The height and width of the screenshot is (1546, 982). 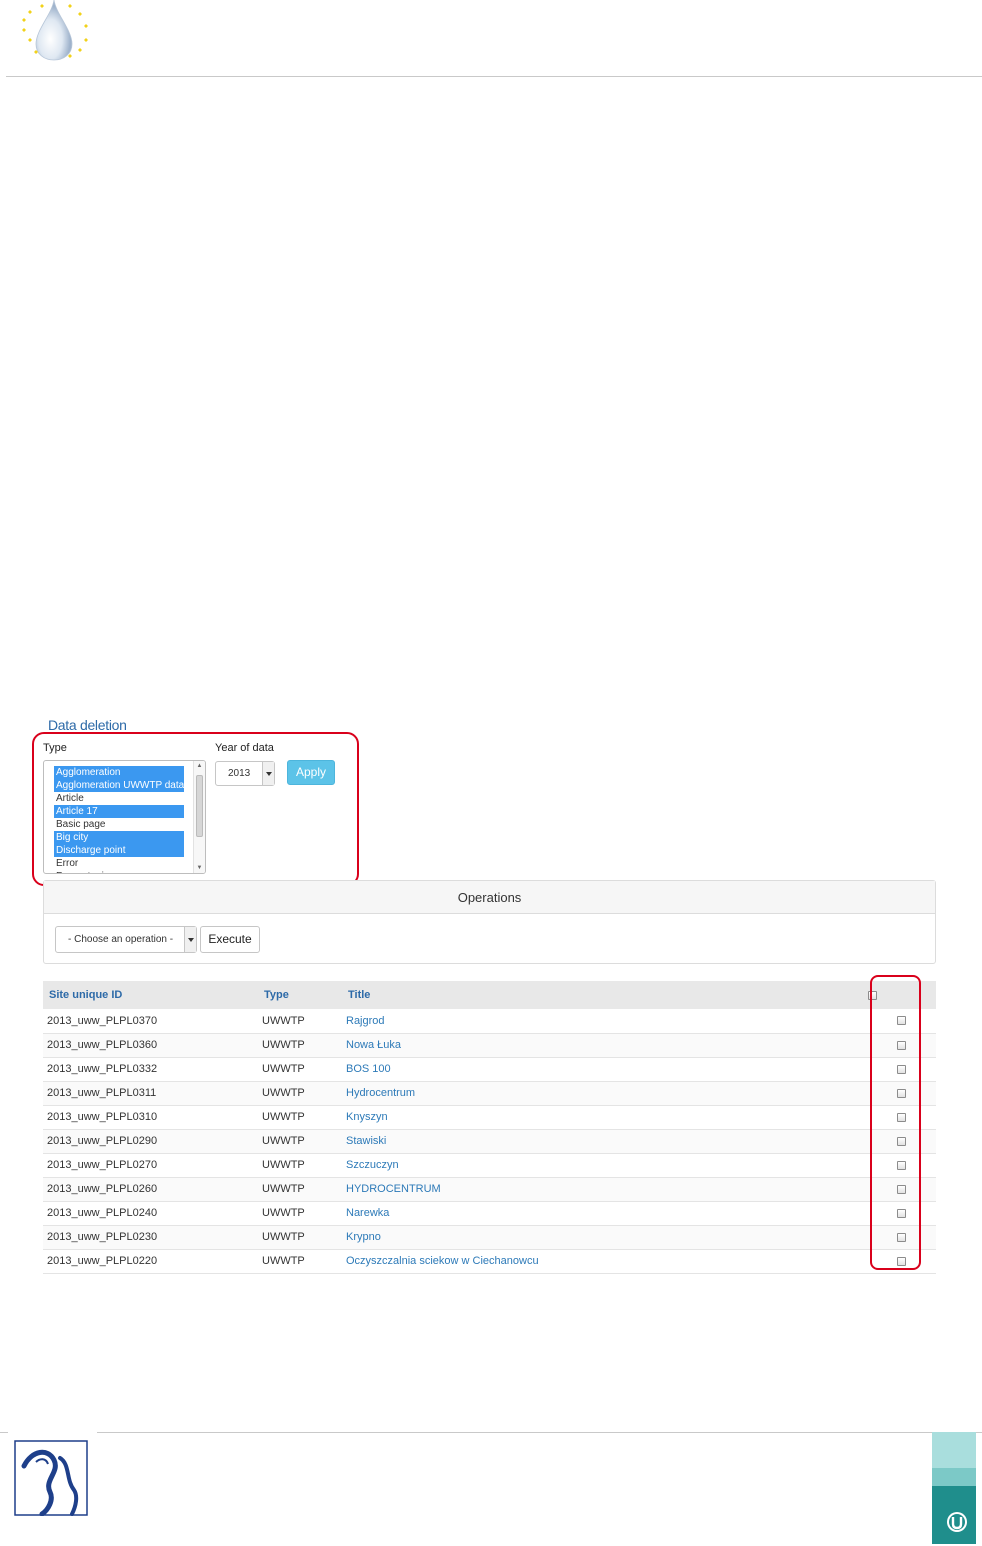 I want to click on apply-button: Apply, so click(x=311, y=772).